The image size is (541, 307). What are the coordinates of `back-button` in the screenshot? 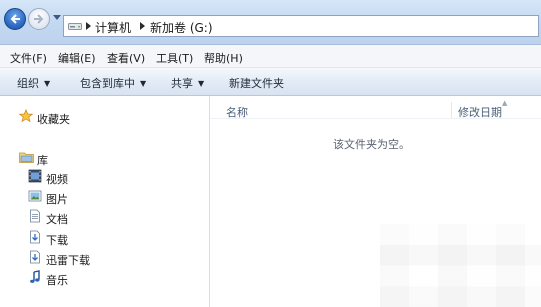 It's located at (15, 19).